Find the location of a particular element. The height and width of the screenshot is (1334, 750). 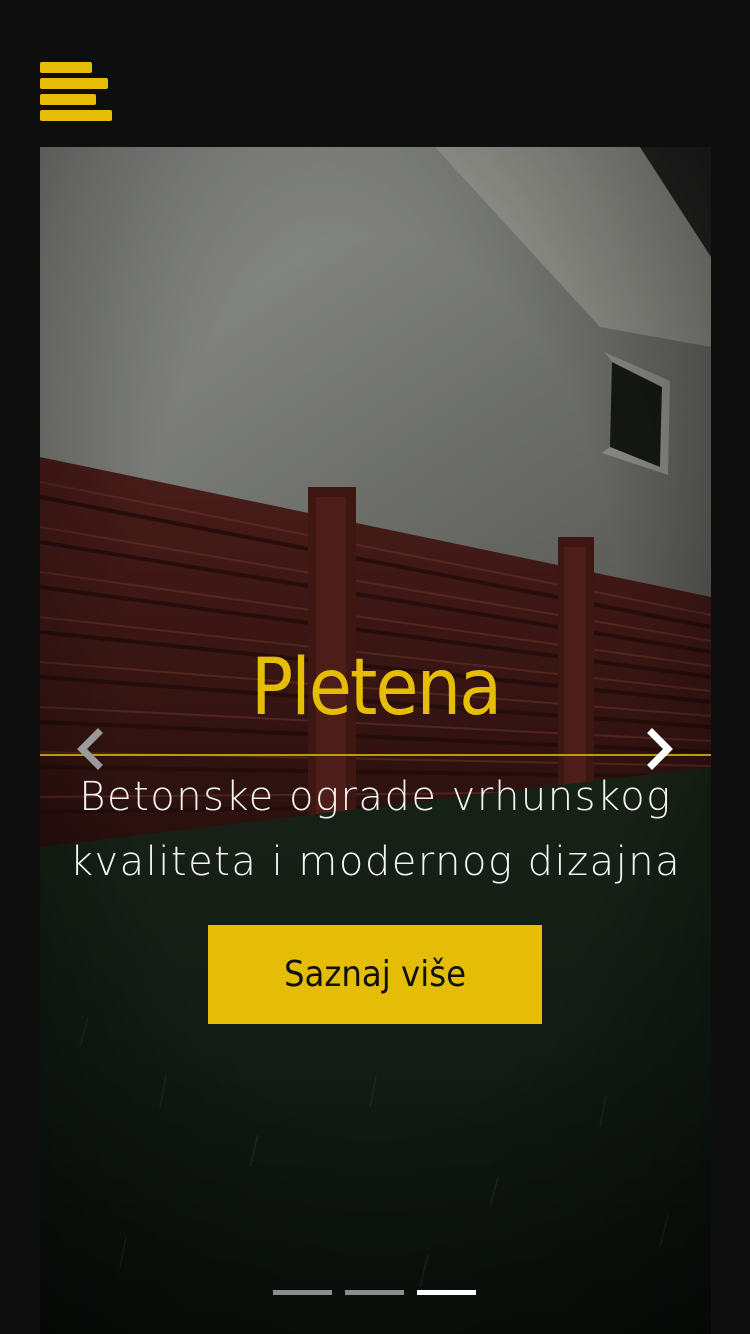

slide-title: Pletena is located at coordinates (376, 688).